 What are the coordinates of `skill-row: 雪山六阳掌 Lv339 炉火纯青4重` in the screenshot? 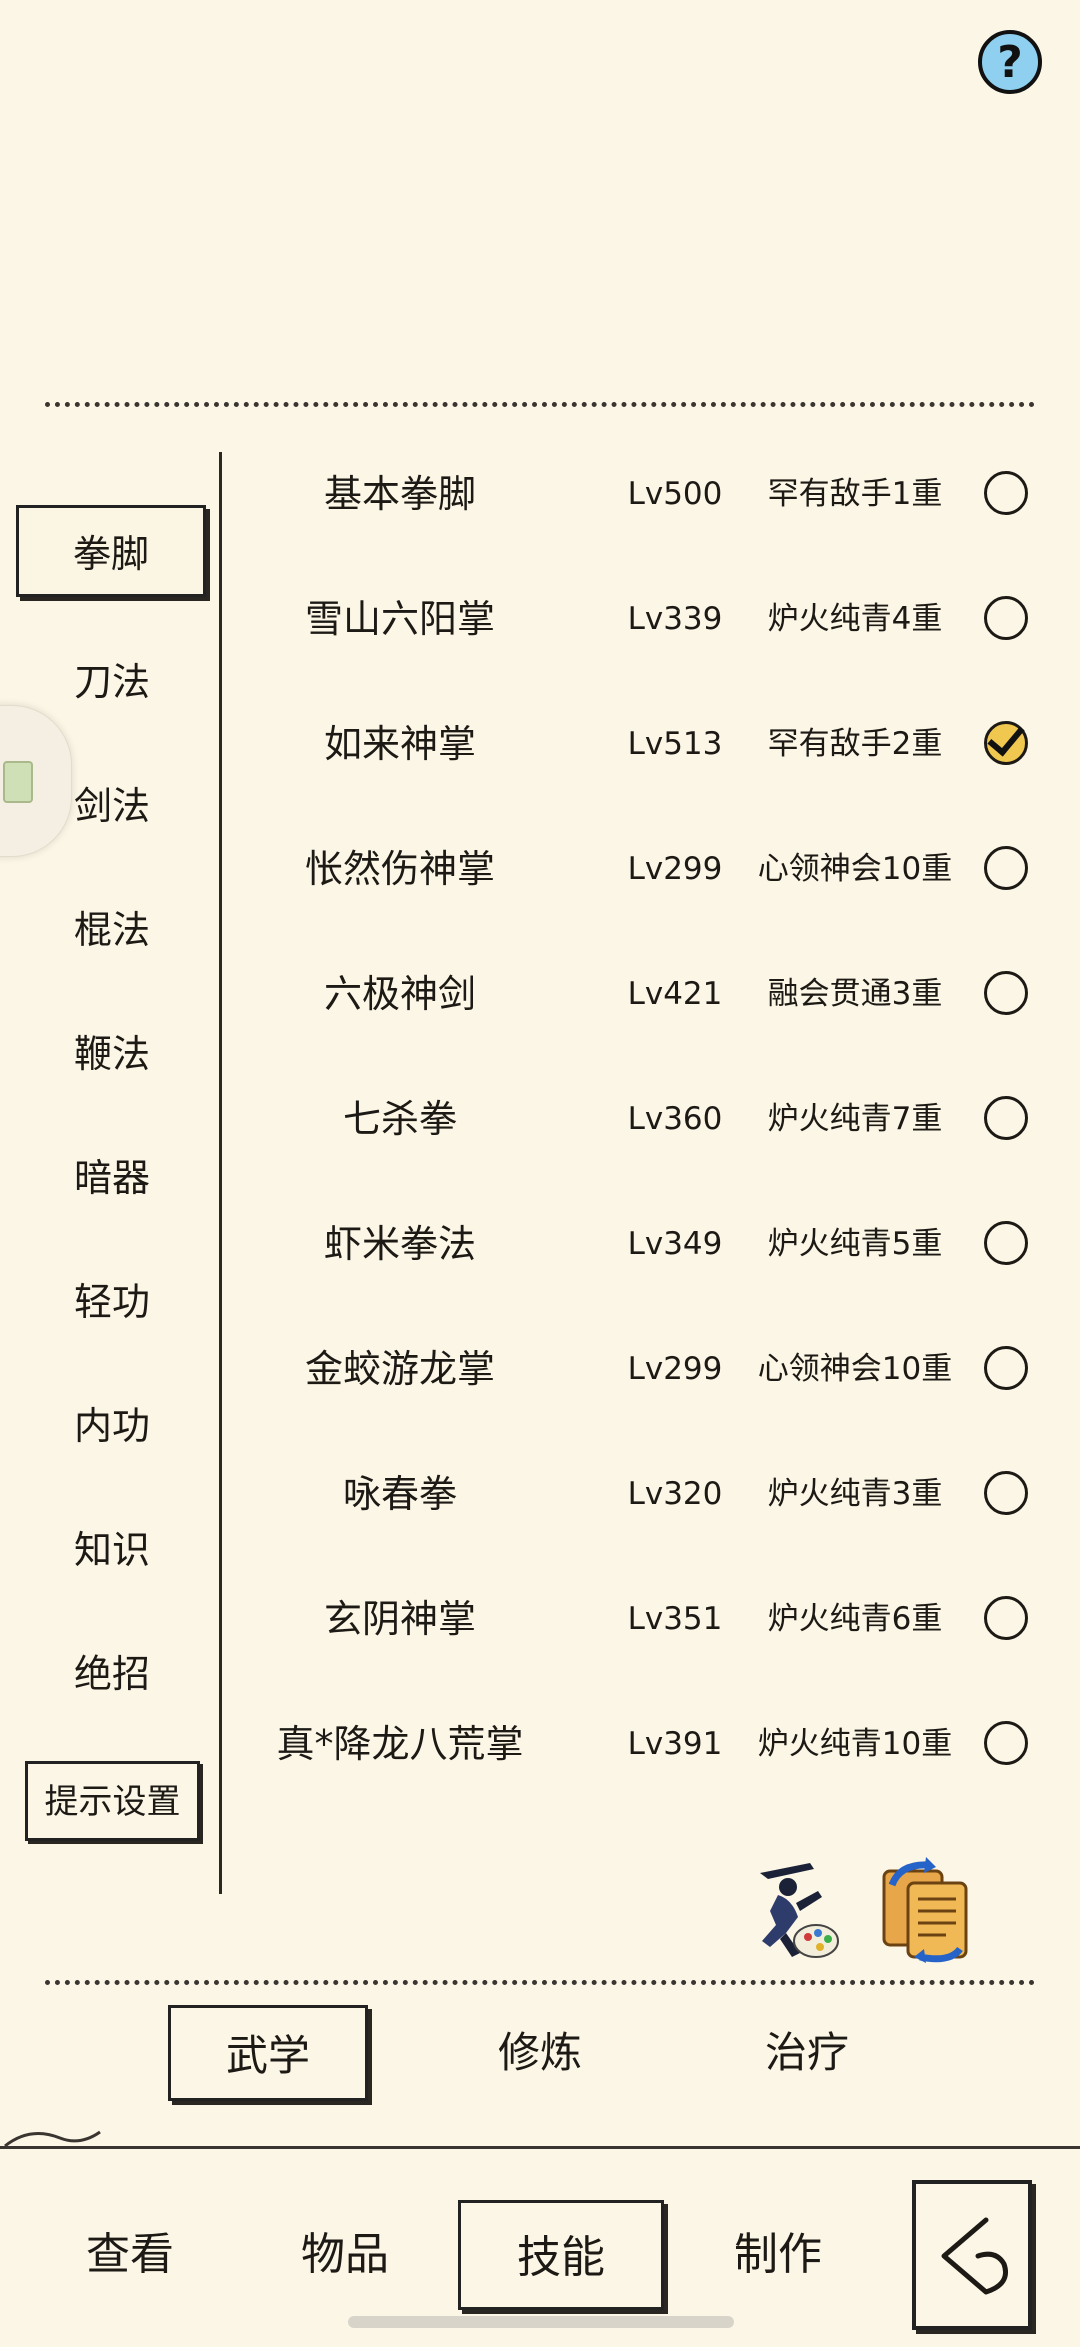 It's located at (640, 619).